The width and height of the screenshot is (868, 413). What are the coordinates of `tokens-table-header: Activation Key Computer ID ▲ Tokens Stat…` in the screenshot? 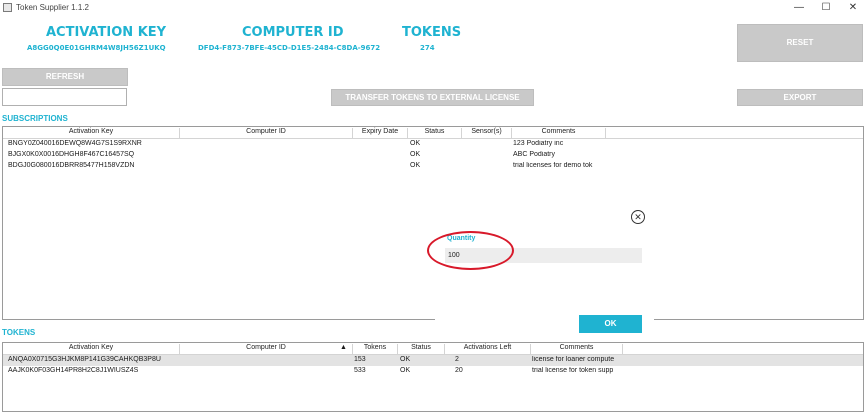 It's located at (433, 349).